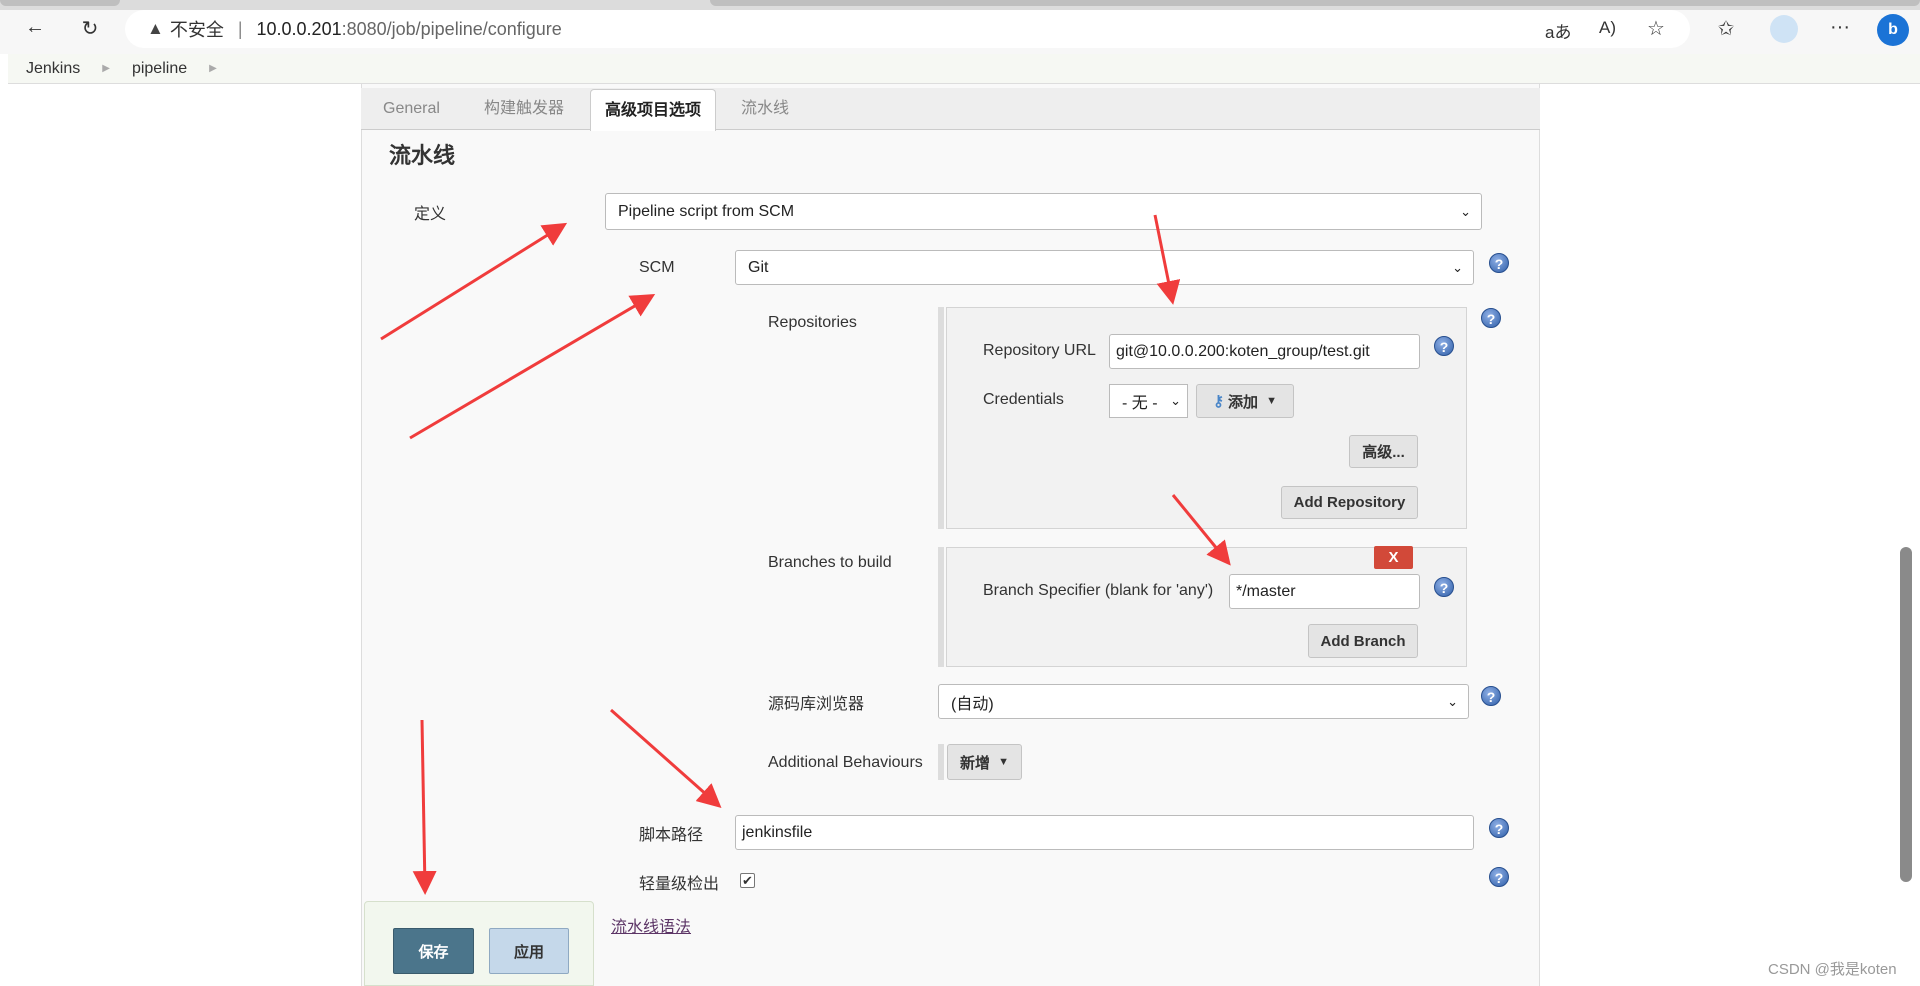 The width and height of the screenshot is (1920, 986). Describe the element at coordinates (1840, 27) in the screenshot. I see `more-icon: ···` at that location.